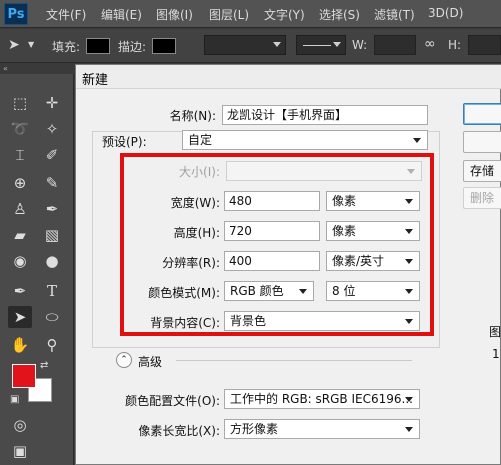  Describe the element at coordinates (495, 332) in the screenshot. I see `image-size-label: 图` at that location.